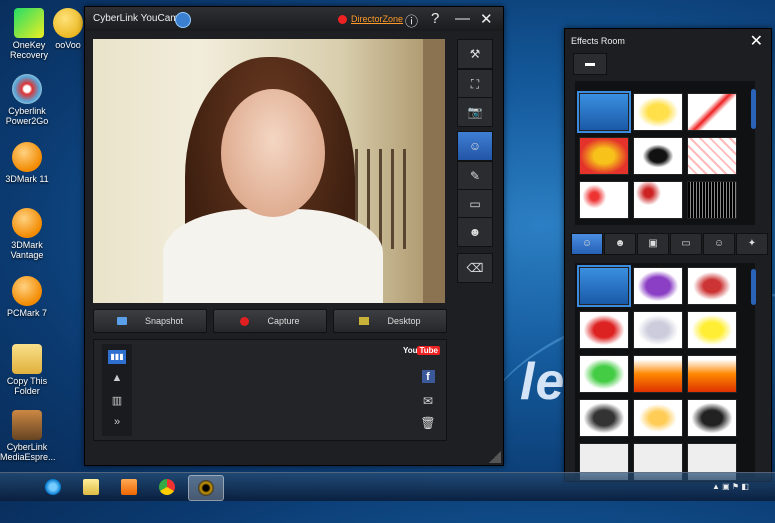 This screenshot has height=523, width=775. I want to click on tab-emotion: ☻, so click(620, 244).